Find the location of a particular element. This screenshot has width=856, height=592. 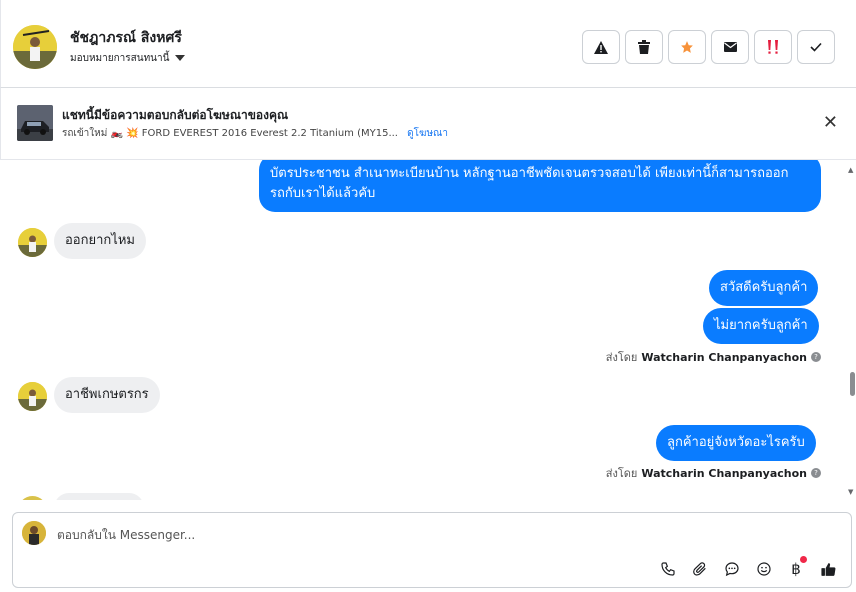

mail-icon is located at coordinates (730, 47).